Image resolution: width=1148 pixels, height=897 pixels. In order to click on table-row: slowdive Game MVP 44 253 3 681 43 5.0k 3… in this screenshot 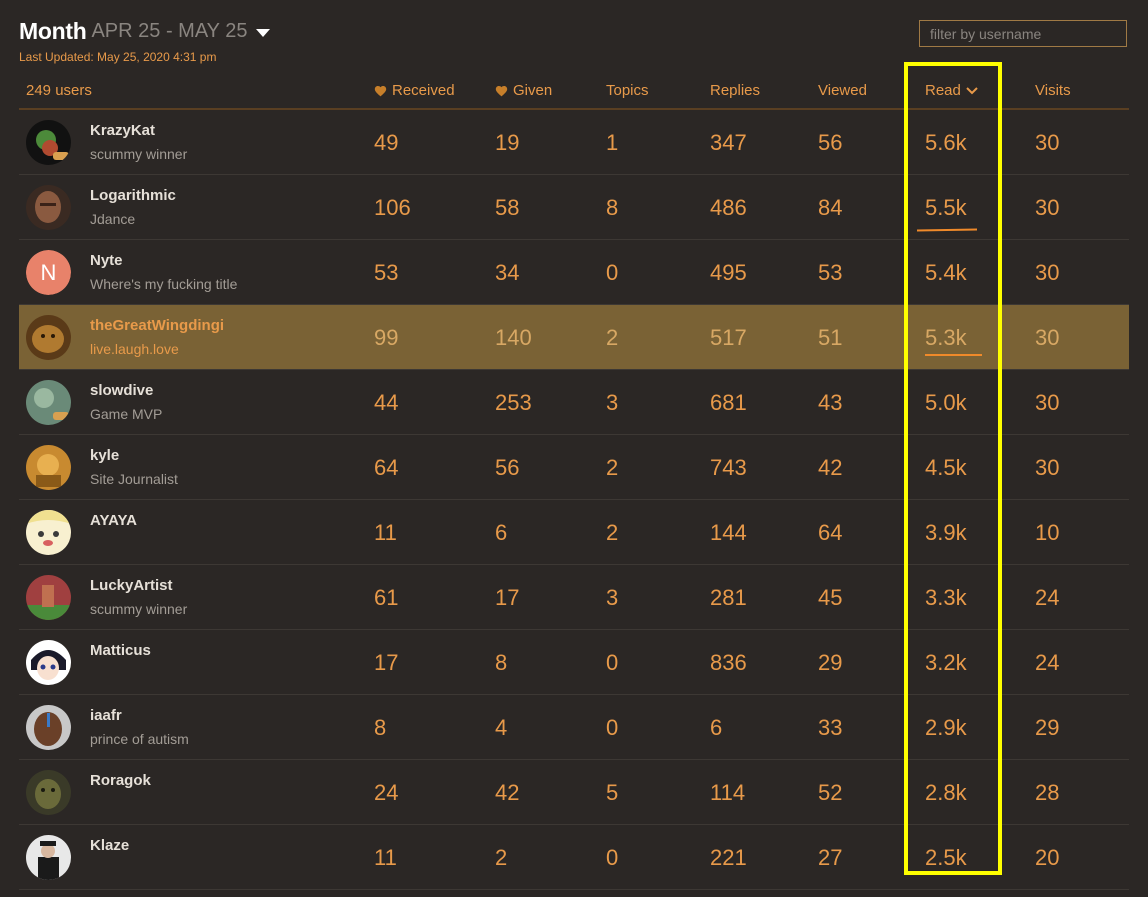, I will do `click(574, 402)`.